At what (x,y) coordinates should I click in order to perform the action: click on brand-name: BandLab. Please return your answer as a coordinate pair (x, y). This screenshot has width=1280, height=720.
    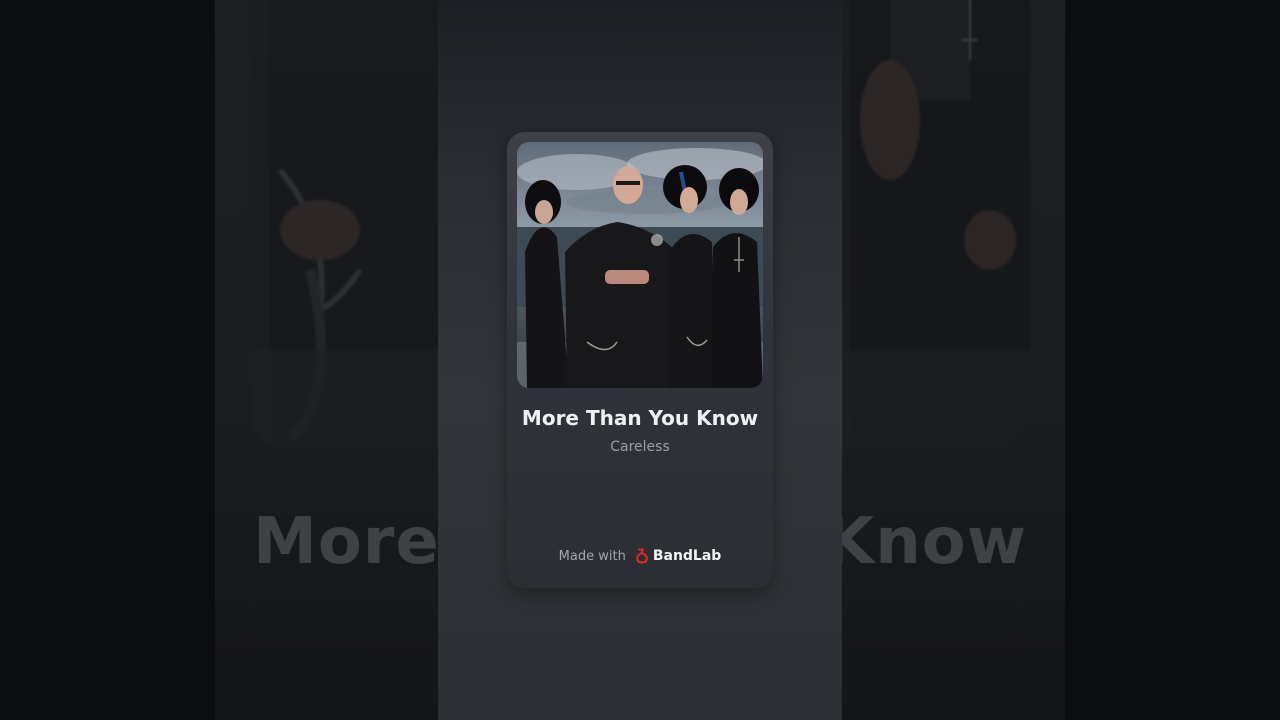
    Looking at the image, I should click on (687, 556).